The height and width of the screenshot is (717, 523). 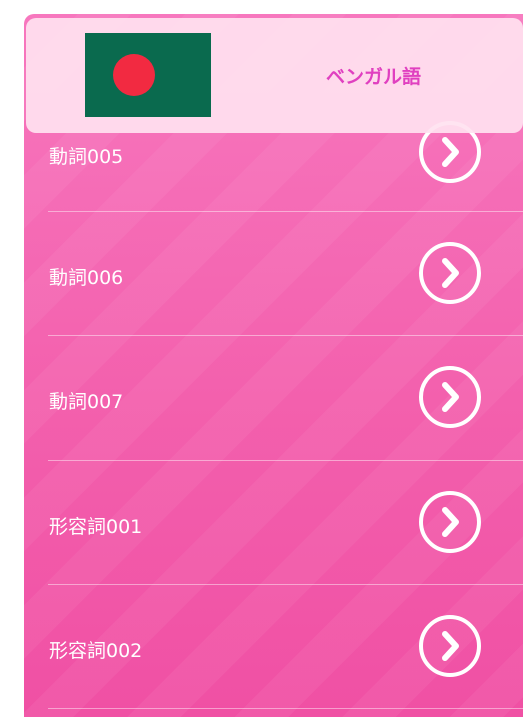 What do you see at coordinates (96, 651) in the screenshot?
I see `list-item-label: 形容詞002` at bounding box center [96, 651].